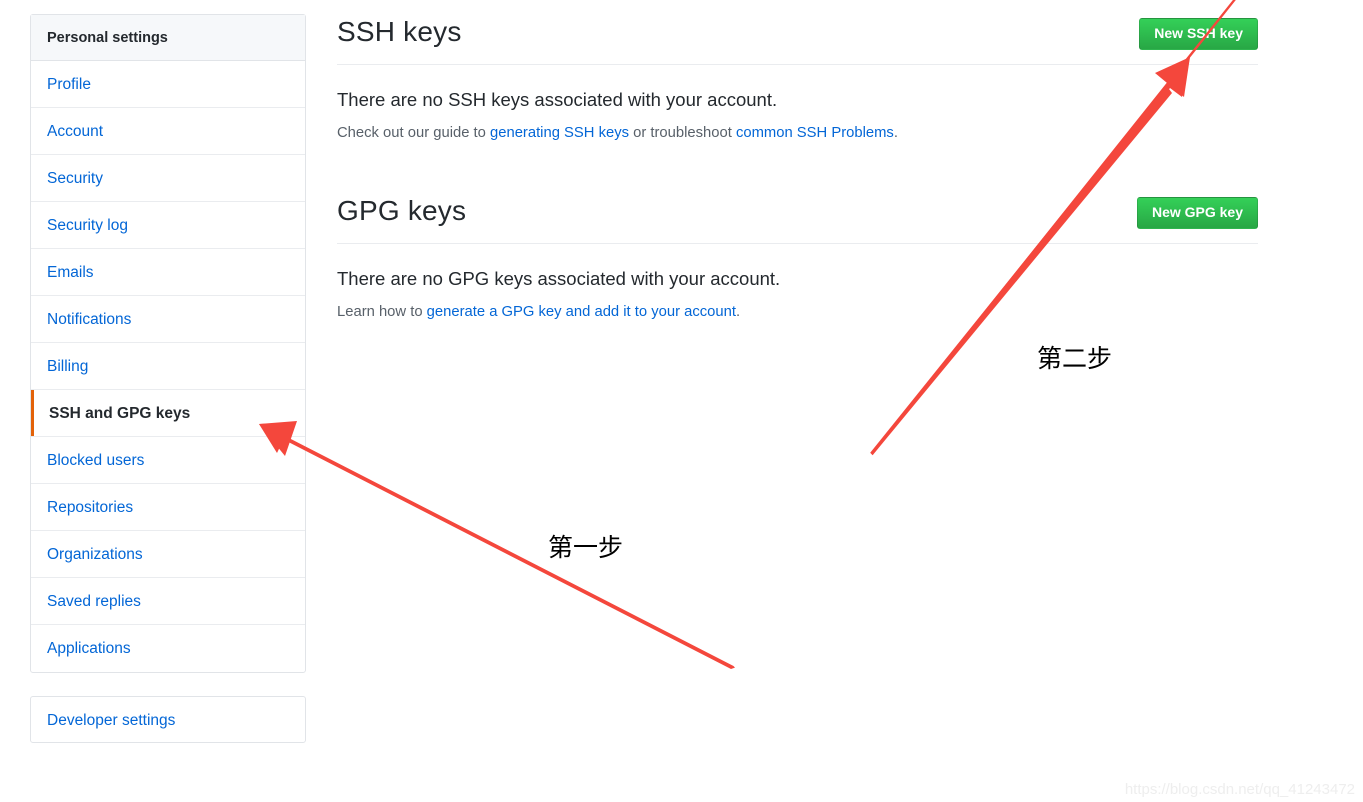  What do you see at coordinates (168, 648) in the screenshot?
I see `sidebar-item-applications: Applications` at bounding box center [168, 648].